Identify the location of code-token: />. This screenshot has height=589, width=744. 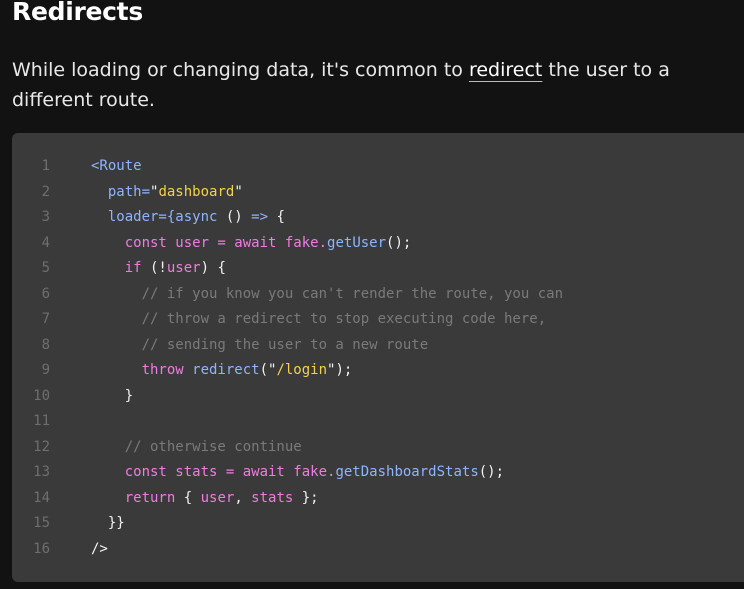
(99, 548).